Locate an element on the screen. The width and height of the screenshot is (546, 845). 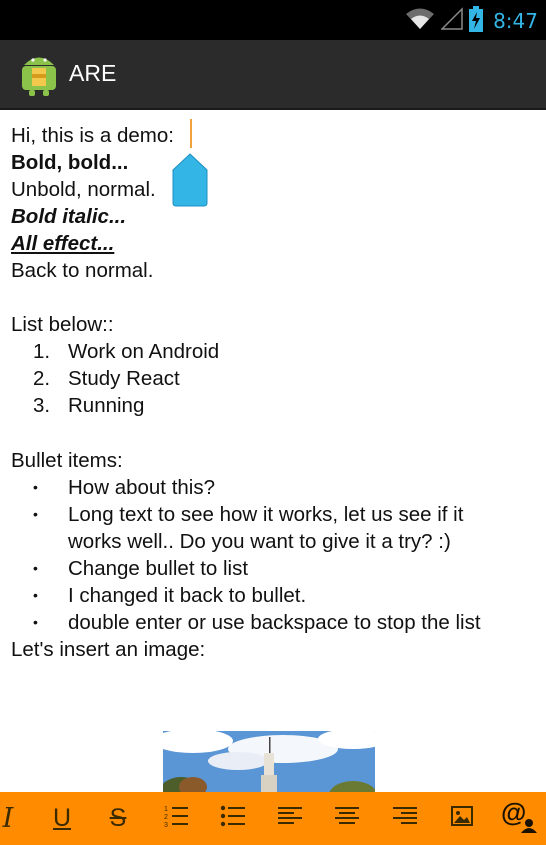
svg-text: 2 is located at coordinates (166, 817).